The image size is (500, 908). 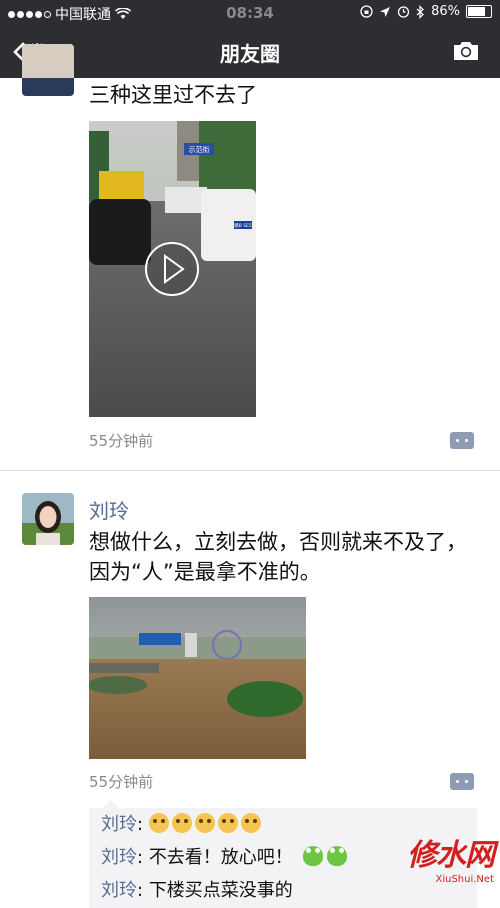 I want to click on site-watermark: 修水网 XiuShui.Net, so click(x=451, y=857).